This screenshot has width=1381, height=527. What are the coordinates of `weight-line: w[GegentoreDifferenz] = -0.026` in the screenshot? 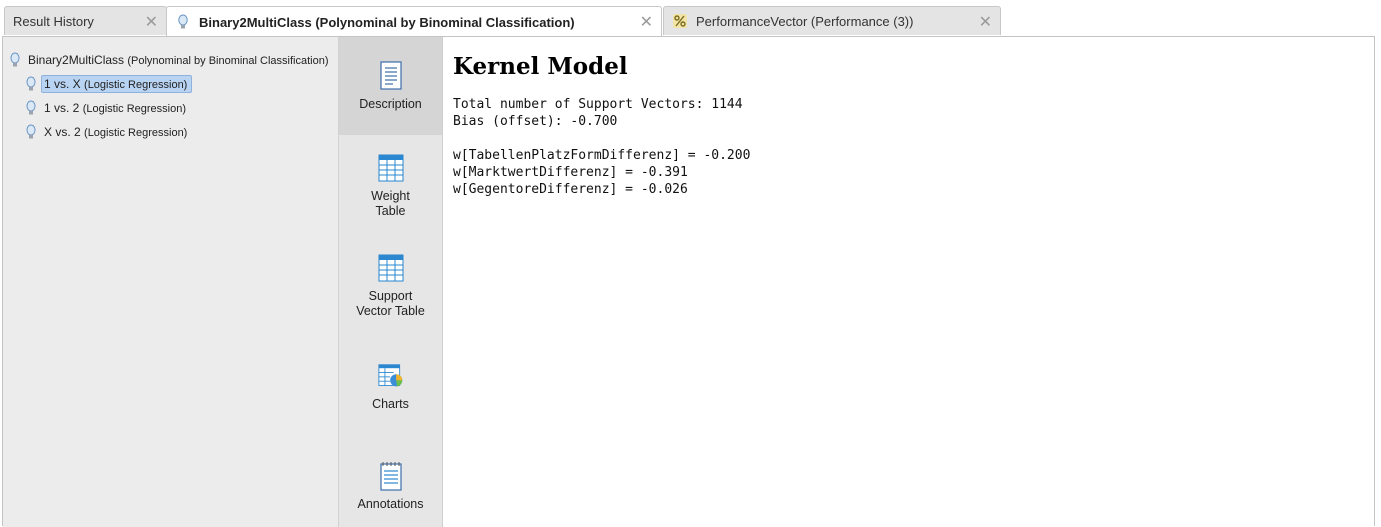 It's located at (570, 189).